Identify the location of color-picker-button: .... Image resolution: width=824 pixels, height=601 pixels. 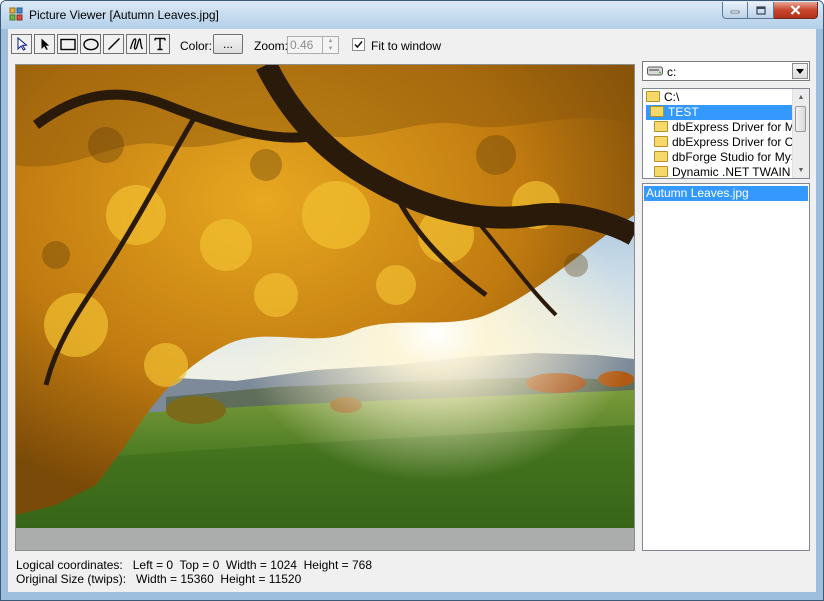
(228, 44).